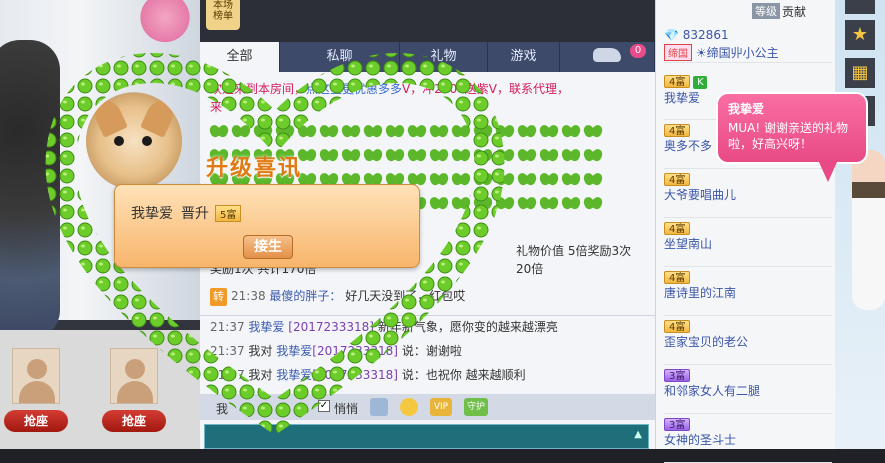  What do you see at coordinates (705, 35) in the screenshot?
I see `user-id: 832861` at bounding box center [705, 35].